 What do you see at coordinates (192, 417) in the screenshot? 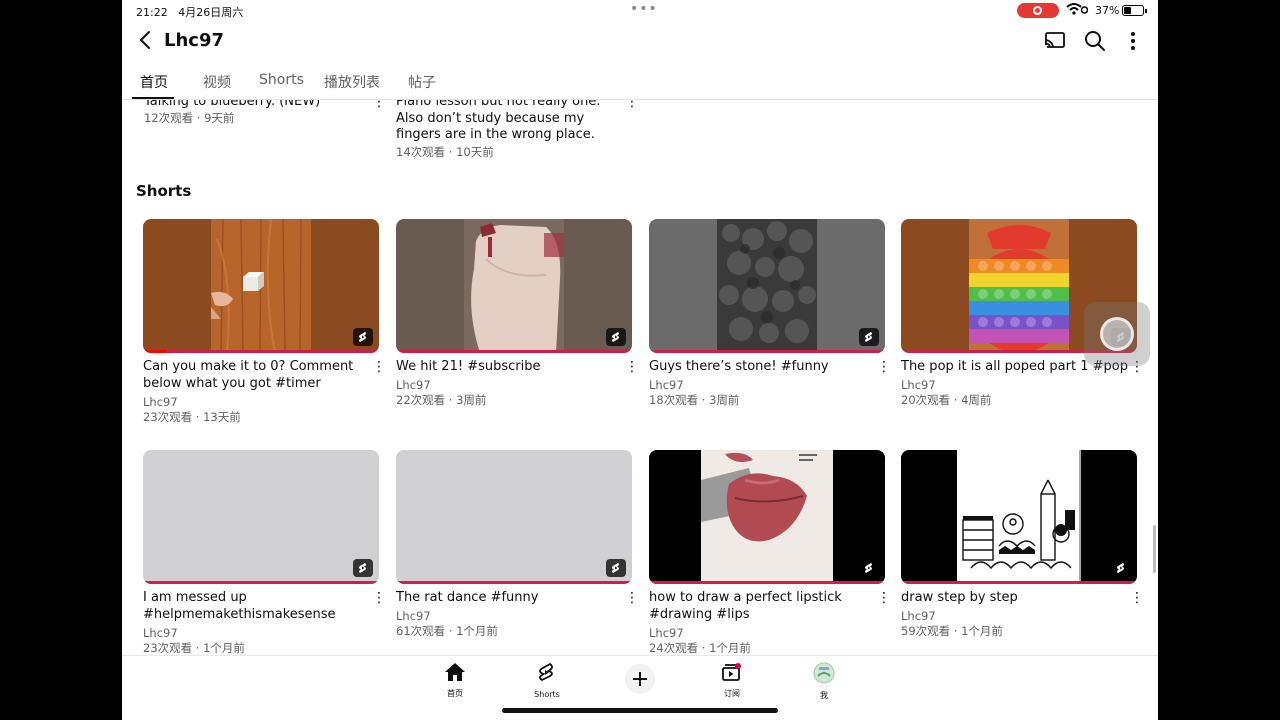
I see `short-meta: 23次观看 · 13天前` at bounding box center [192, 417].